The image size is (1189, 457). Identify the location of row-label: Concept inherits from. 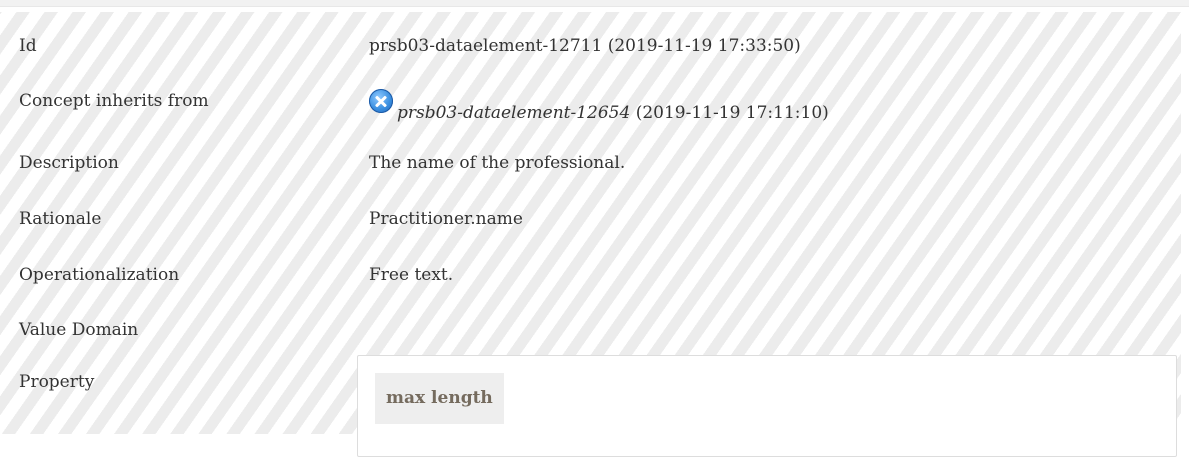
(114, 101).